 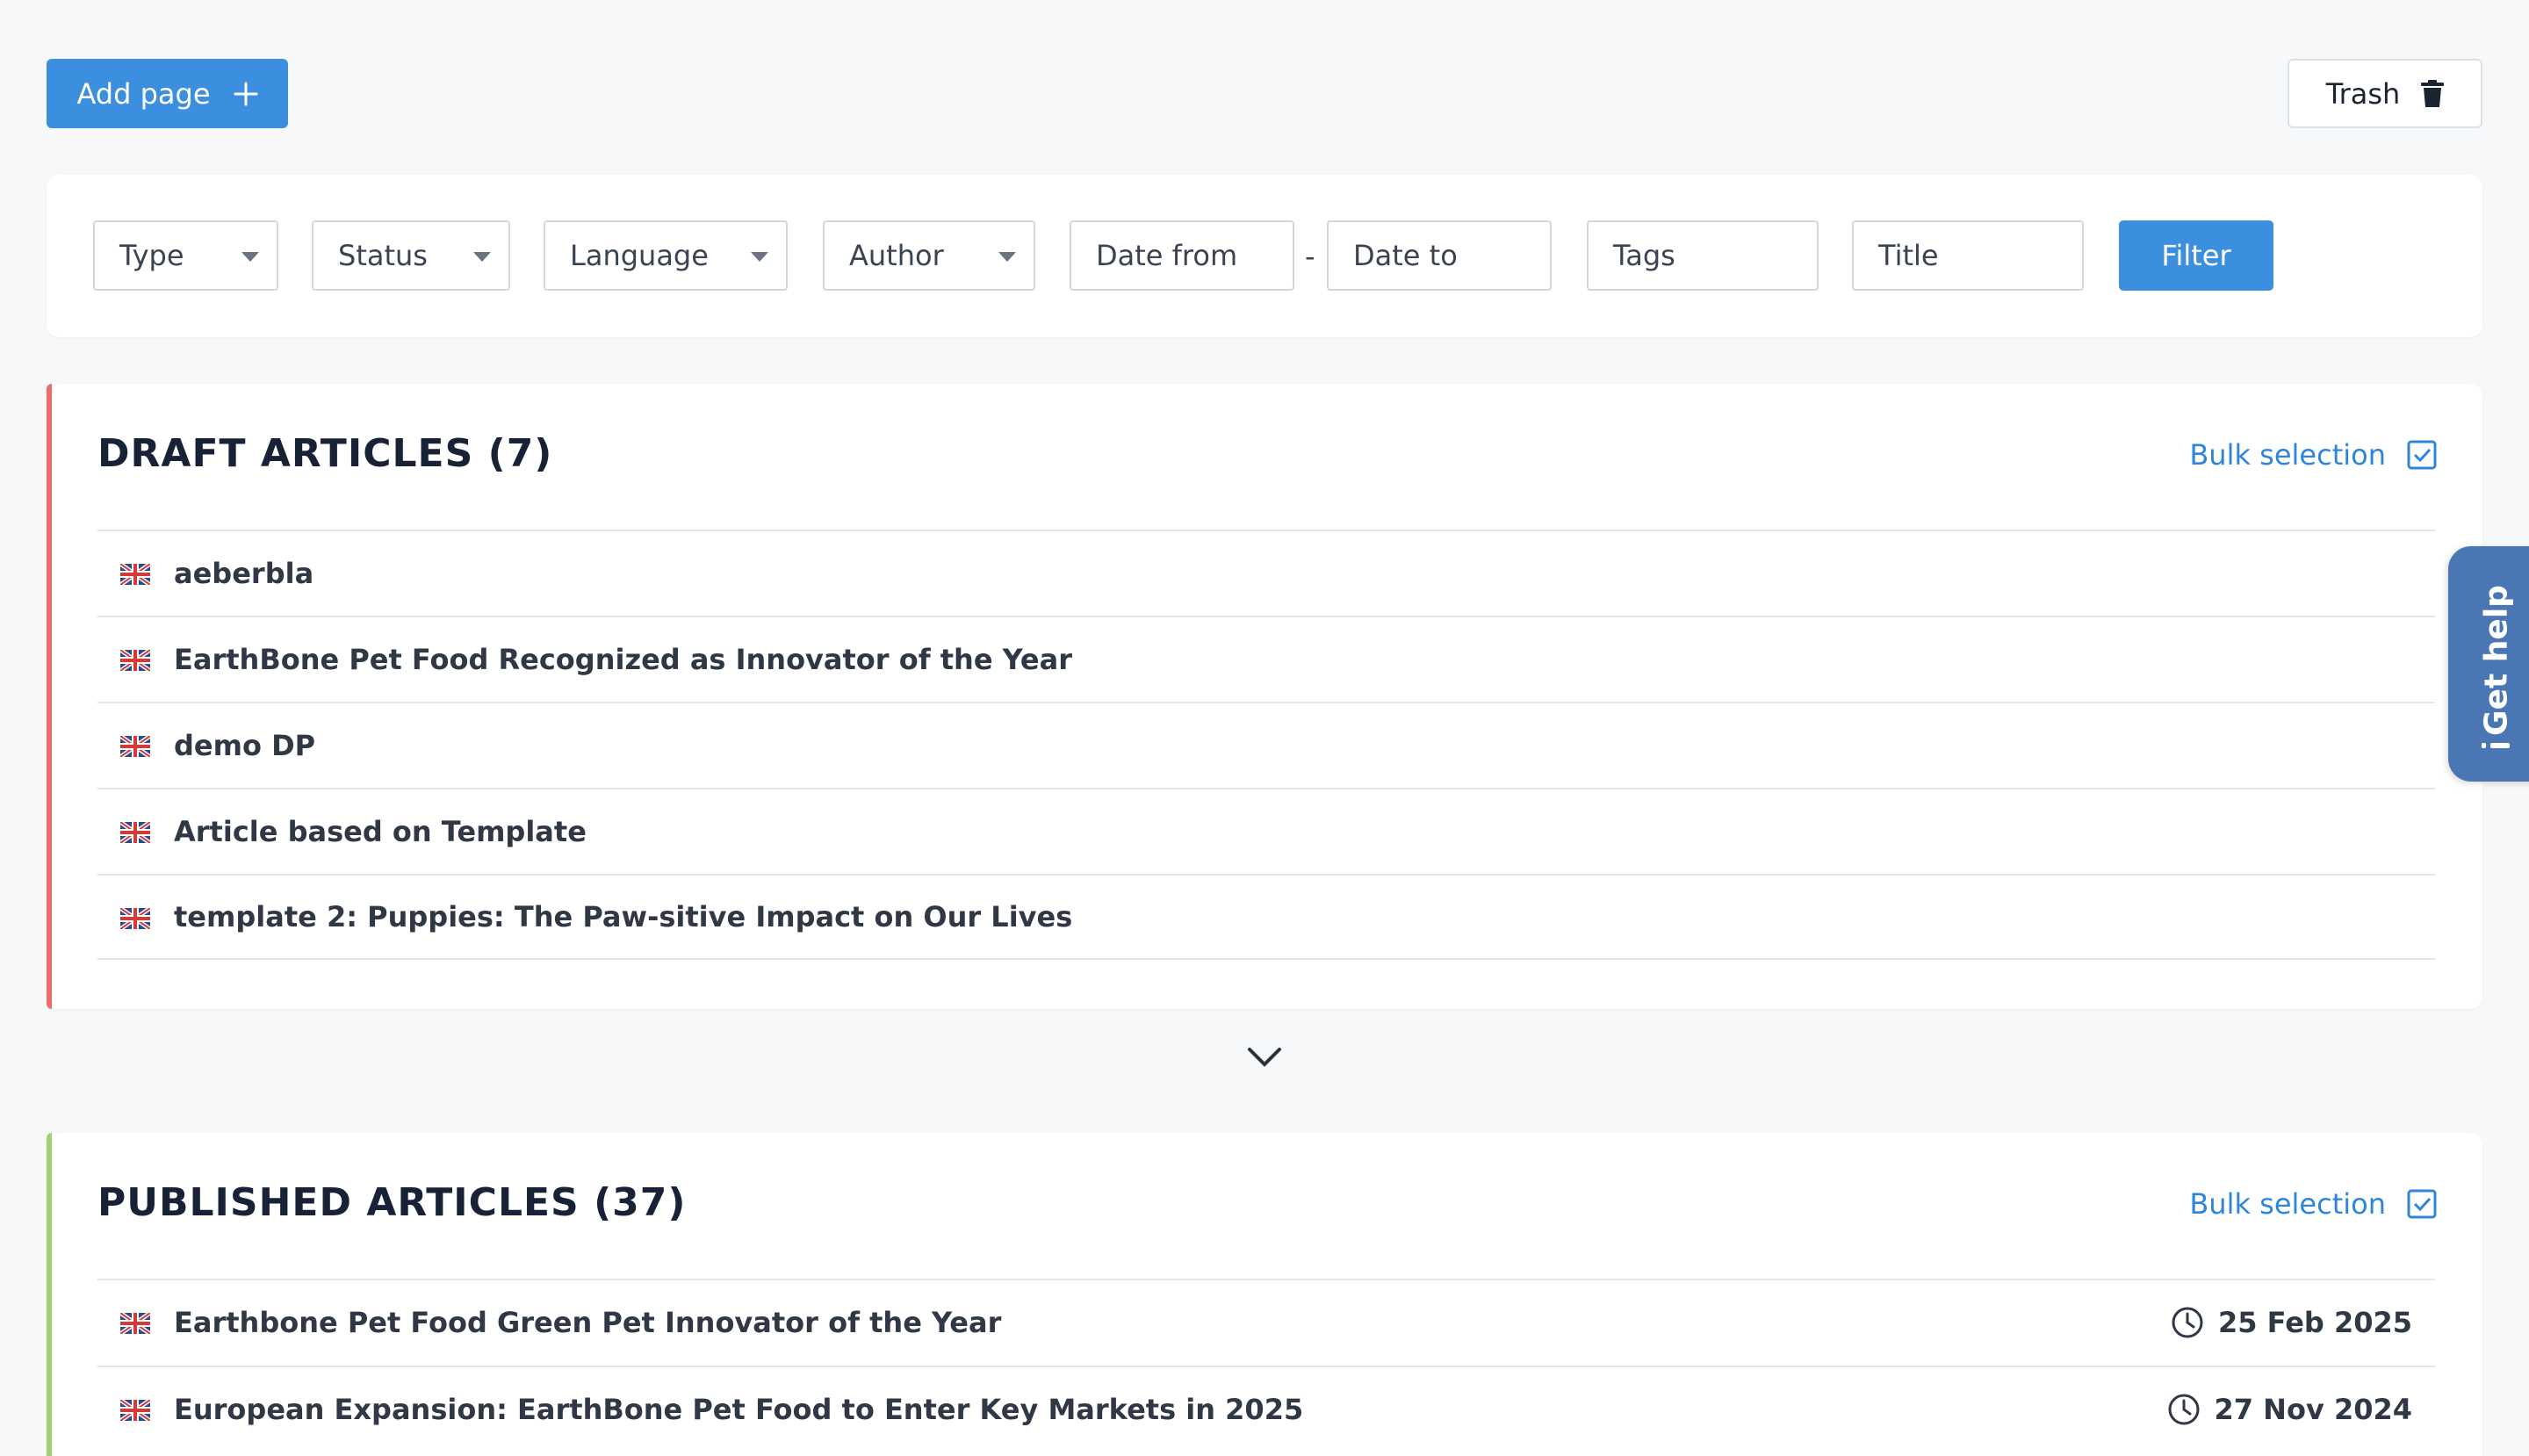 I want to click on language-select: Language, so click(x=666, y=255).